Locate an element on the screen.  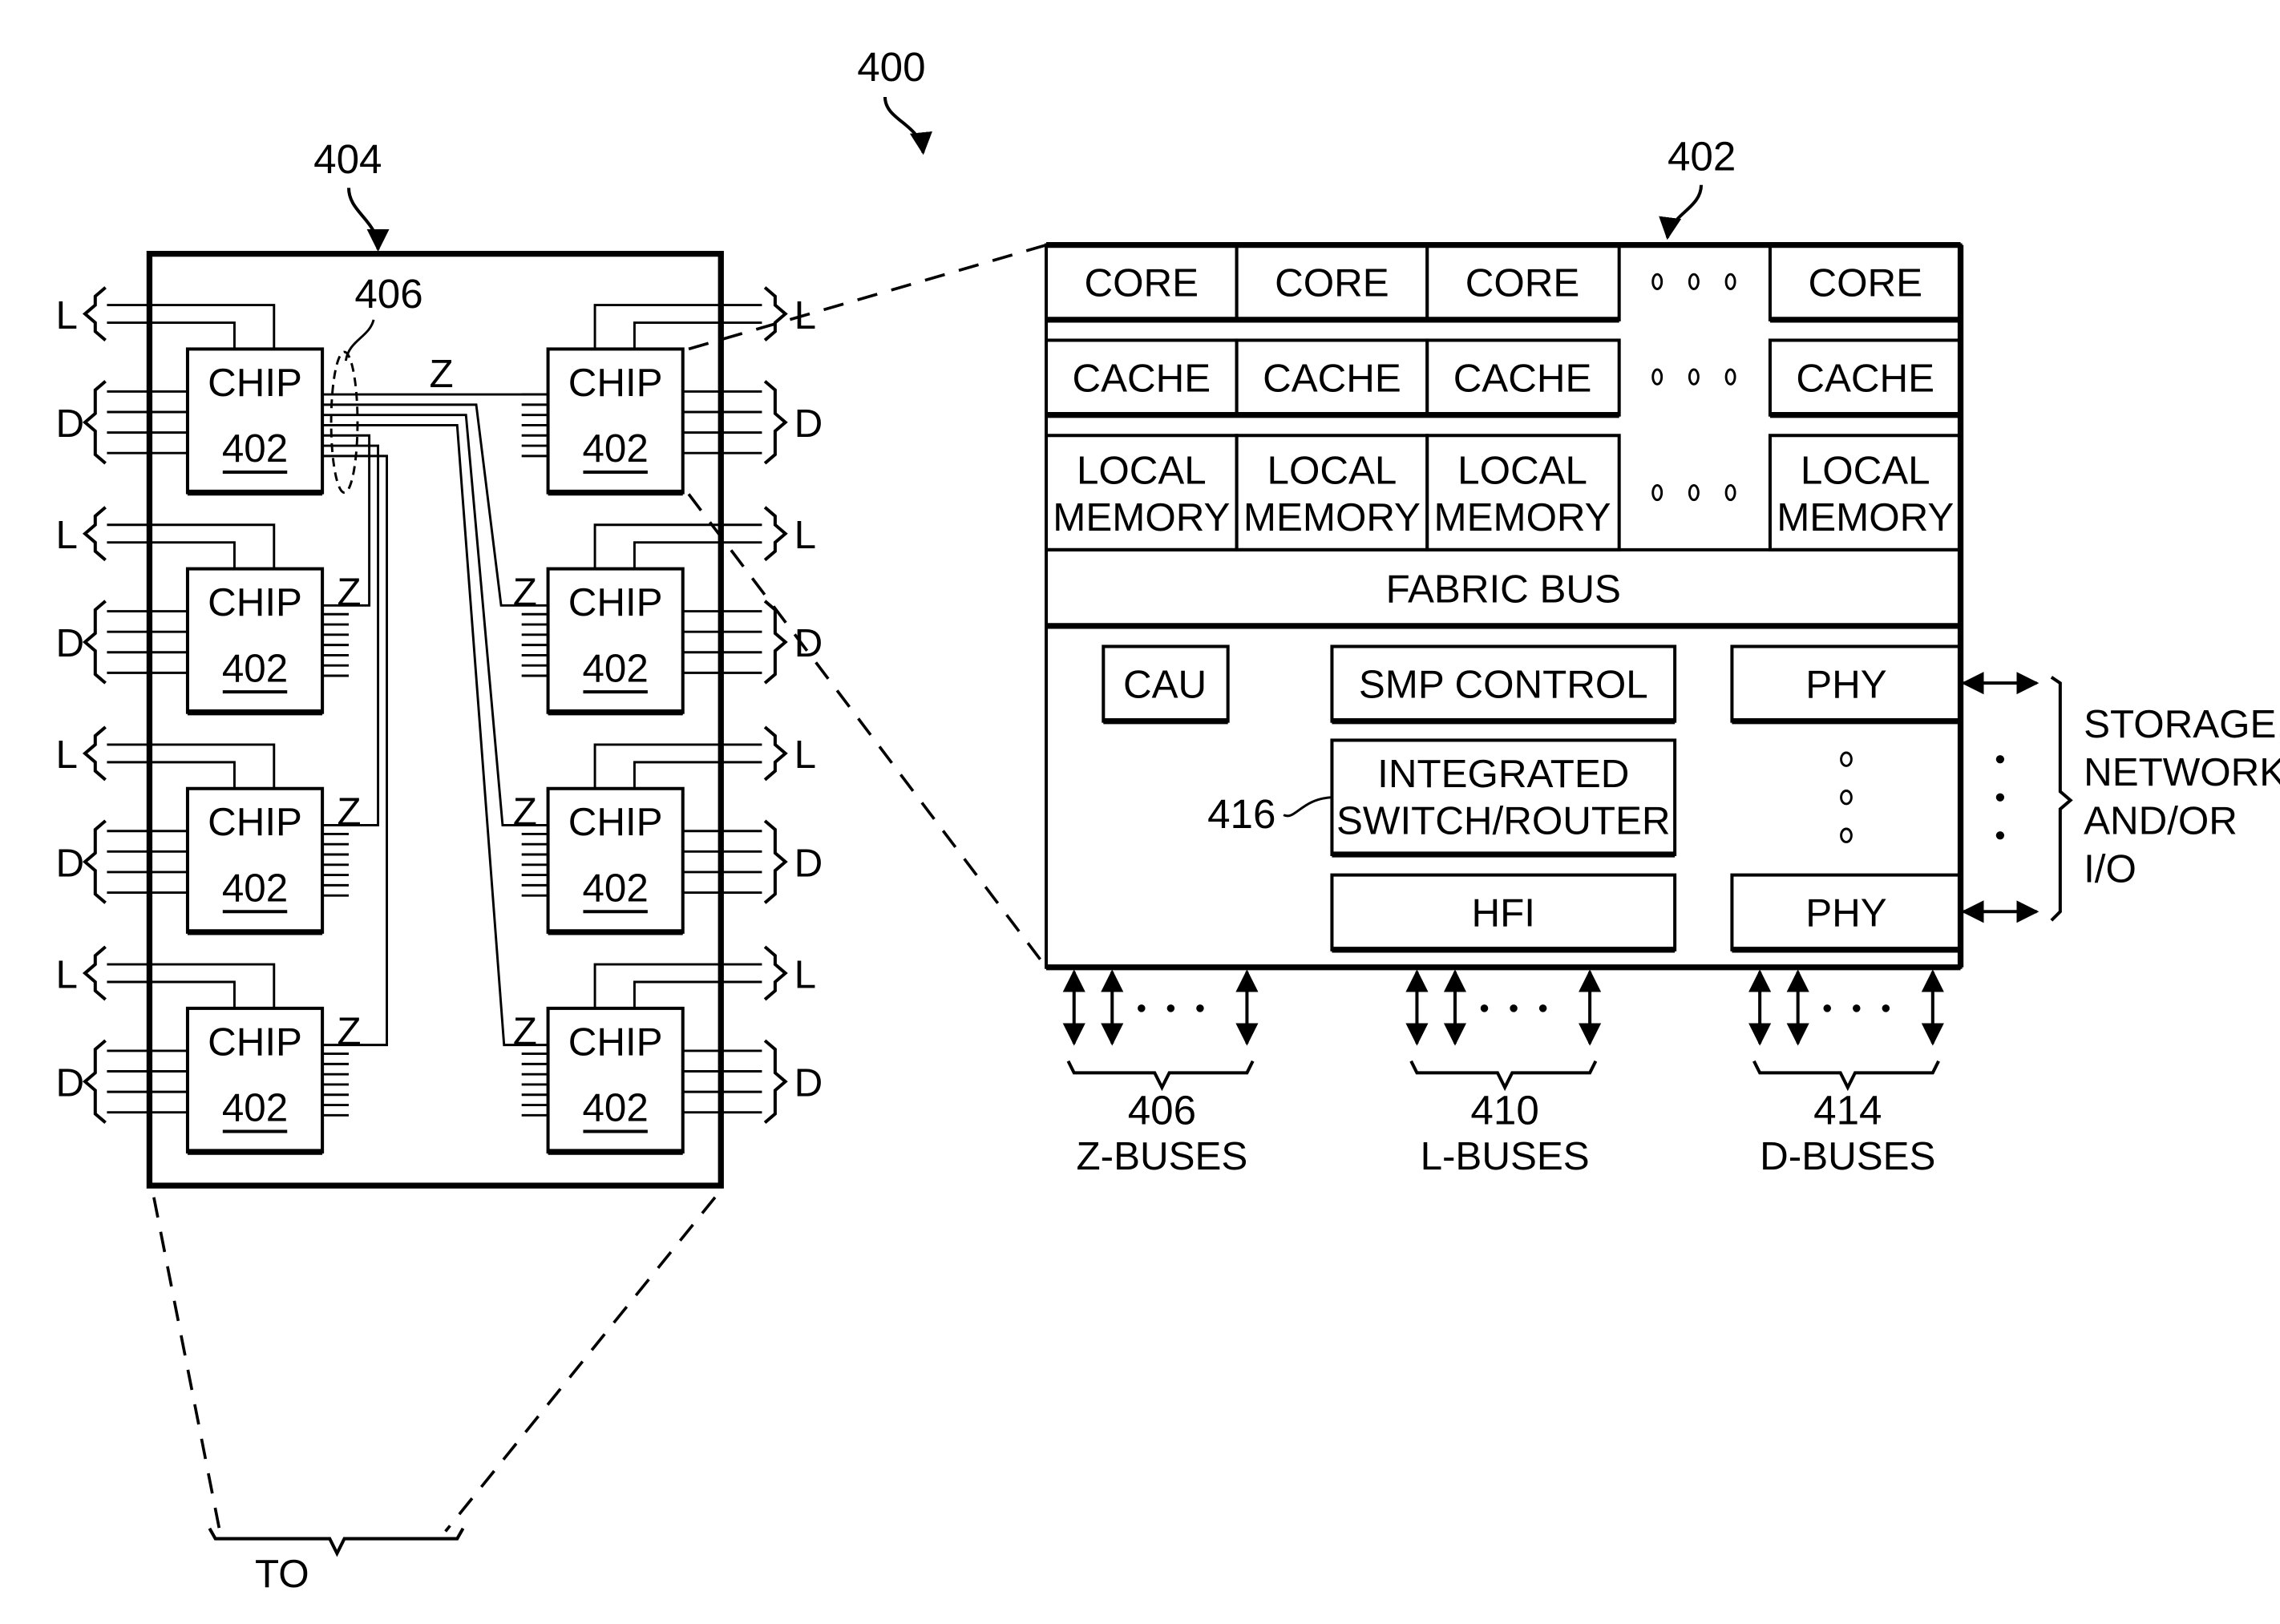
switch-router-label-1: INTEGRATED is located at coordinates (1503, 774).